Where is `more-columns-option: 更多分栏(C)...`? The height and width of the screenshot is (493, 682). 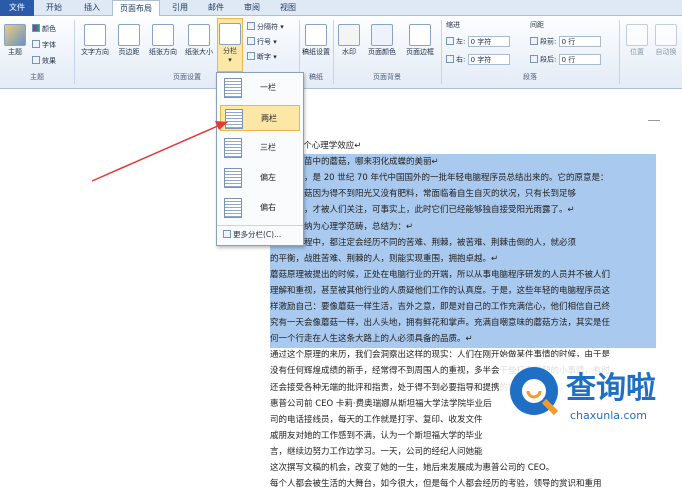 more-columns-option: 更多分栏(C)... is located at coordinates (252, 234).